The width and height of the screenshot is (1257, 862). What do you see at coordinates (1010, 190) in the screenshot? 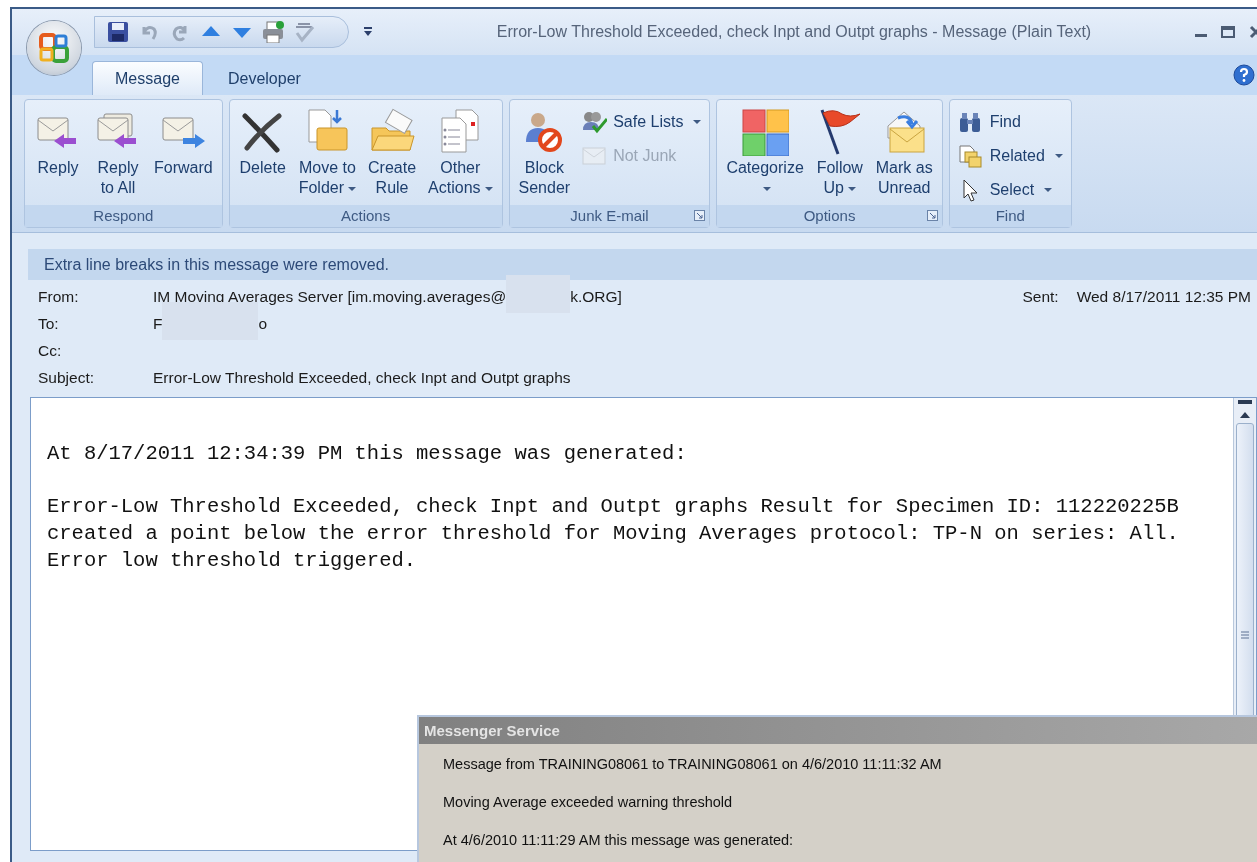
I see `ribbon-button: Select` at bounding box center [1010, 190].